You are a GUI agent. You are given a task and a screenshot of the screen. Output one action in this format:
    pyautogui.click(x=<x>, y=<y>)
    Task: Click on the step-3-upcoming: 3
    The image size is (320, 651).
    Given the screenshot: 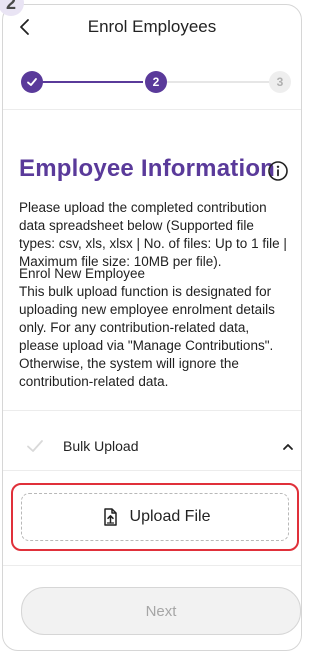 What is the action you would take?
    pyautogui.click(x=280, y=82)
    